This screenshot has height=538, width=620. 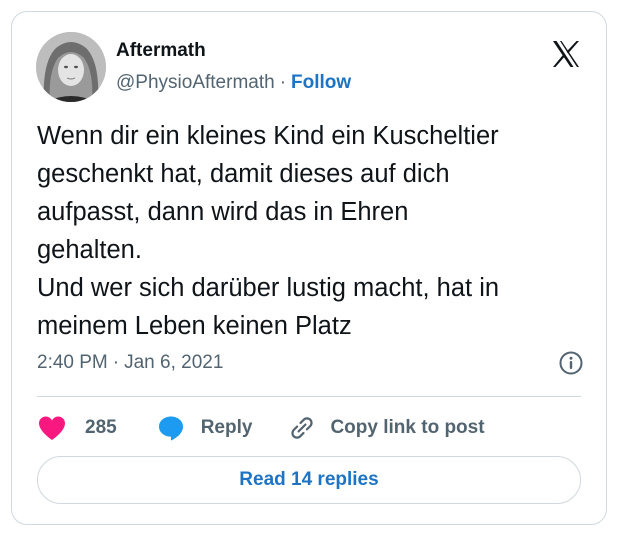 I want to click on author-handle-row: @PhysioAftermath · Follow, so click(x=233, y=83).